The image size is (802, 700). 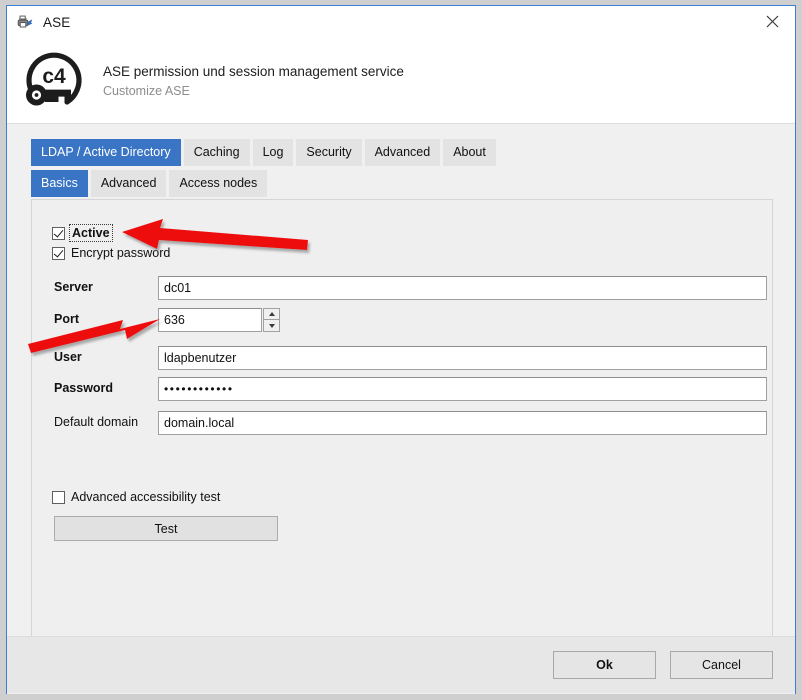 I want to click on tab-caching: Caching, so click(x=216, y=152).